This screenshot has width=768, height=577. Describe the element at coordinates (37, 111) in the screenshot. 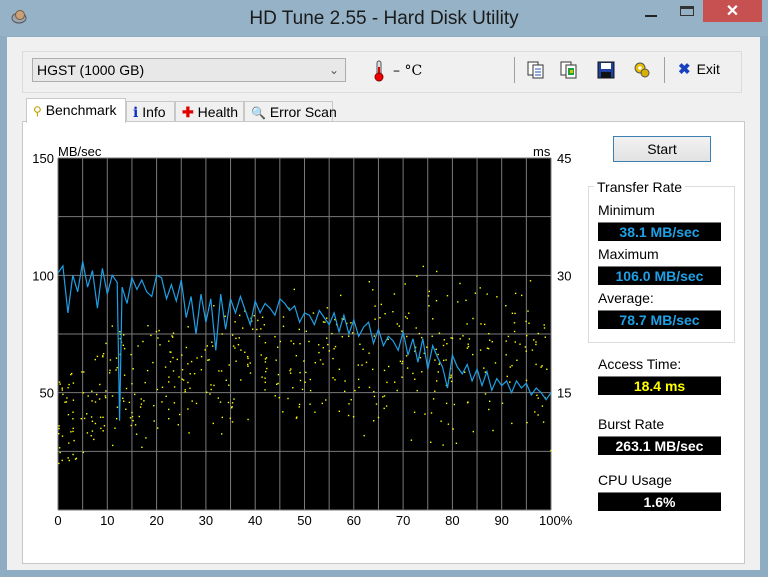

I see `bulb-icon: ⚲` at that location.